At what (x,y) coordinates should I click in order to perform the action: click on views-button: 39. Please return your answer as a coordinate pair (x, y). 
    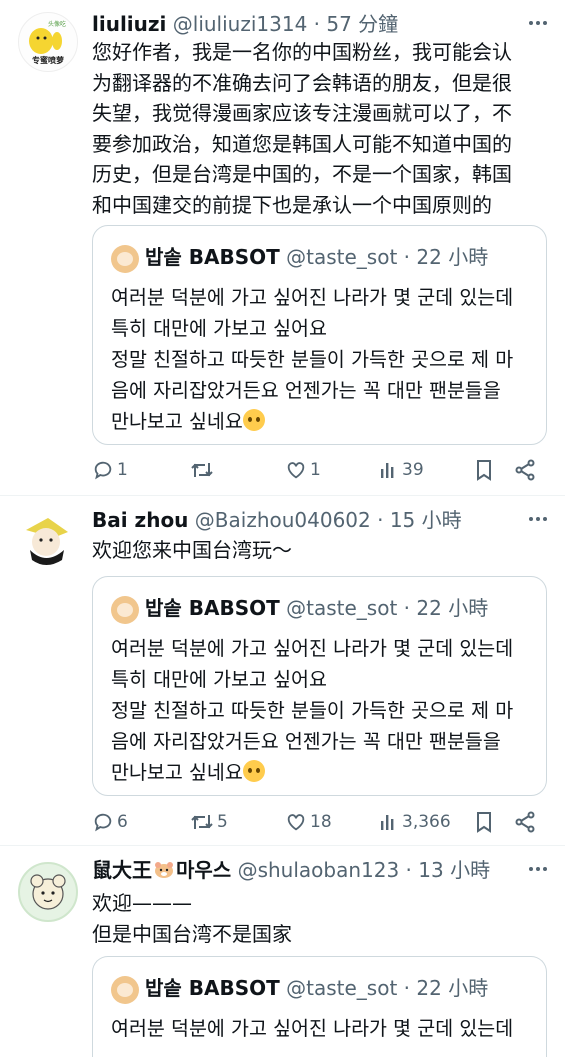
    Looking at the image, I should click on (401, 470).